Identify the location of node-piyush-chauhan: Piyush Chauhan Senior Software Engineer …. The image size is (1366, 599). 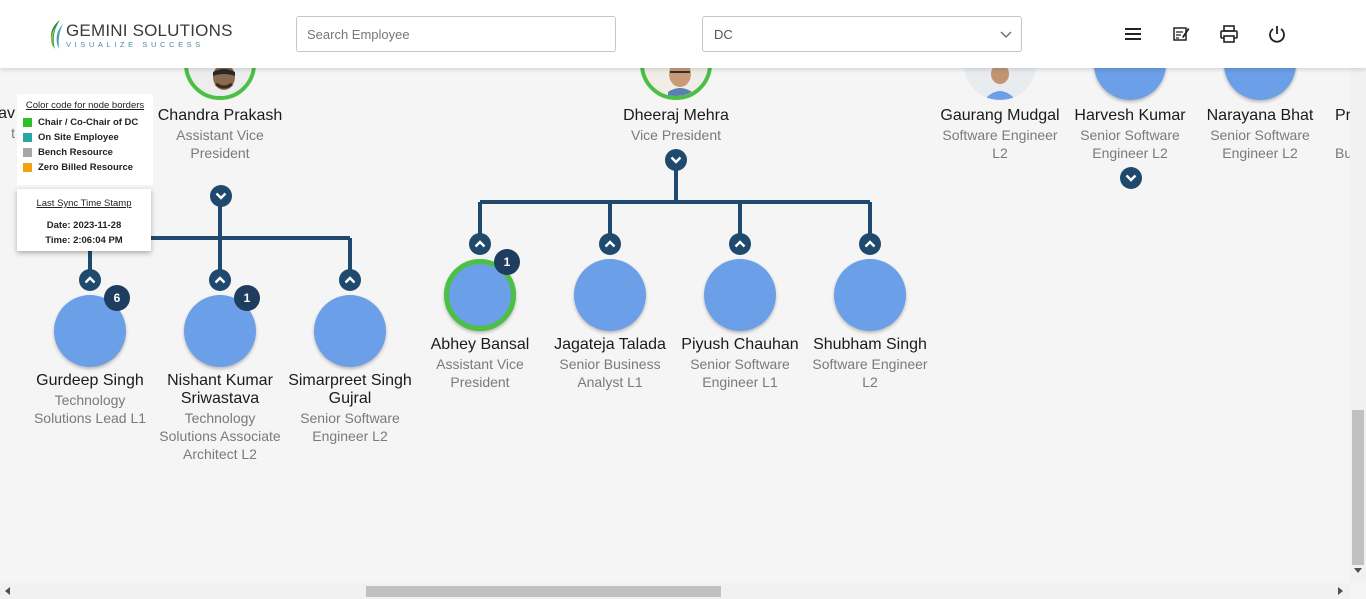
(740, 363).